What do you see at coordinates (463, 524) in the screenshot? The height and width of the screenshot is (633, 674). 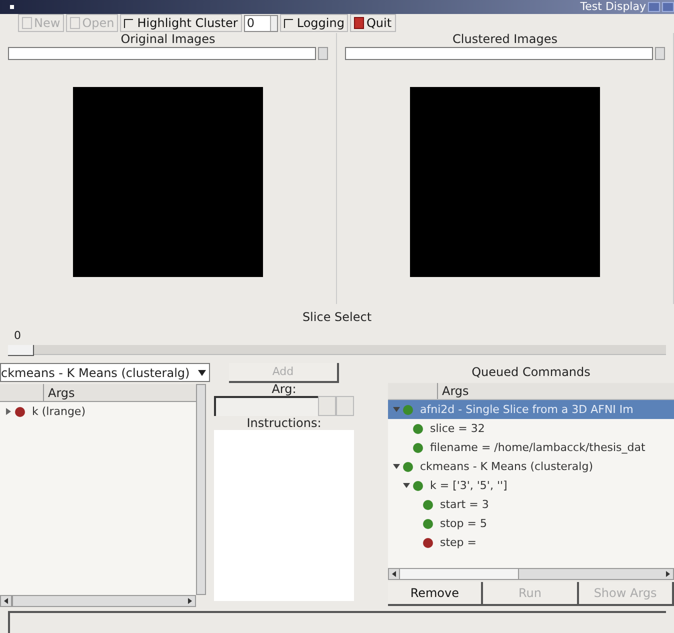 I see `tree-label: stop = 5` at bounding box center [463, 524].